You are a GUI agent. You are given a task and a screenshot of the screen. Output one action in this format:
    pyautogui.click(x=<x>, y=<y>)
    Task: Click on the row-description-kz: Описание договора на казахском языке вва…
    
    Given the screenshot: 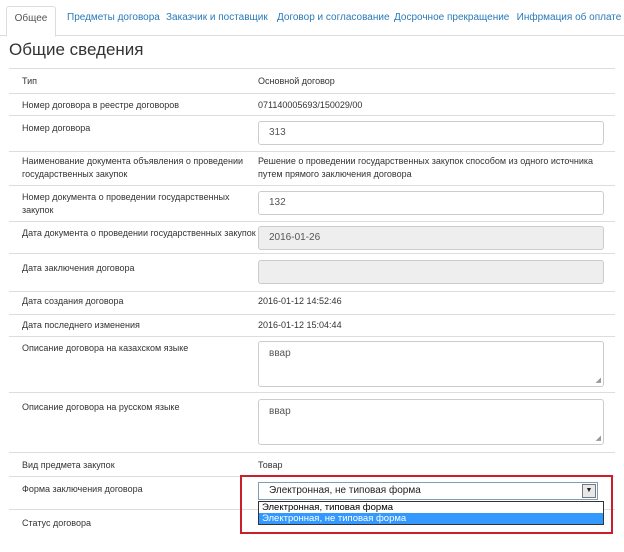 What is the action you would take?
    pyautogui.click(x=312, y=364)
    